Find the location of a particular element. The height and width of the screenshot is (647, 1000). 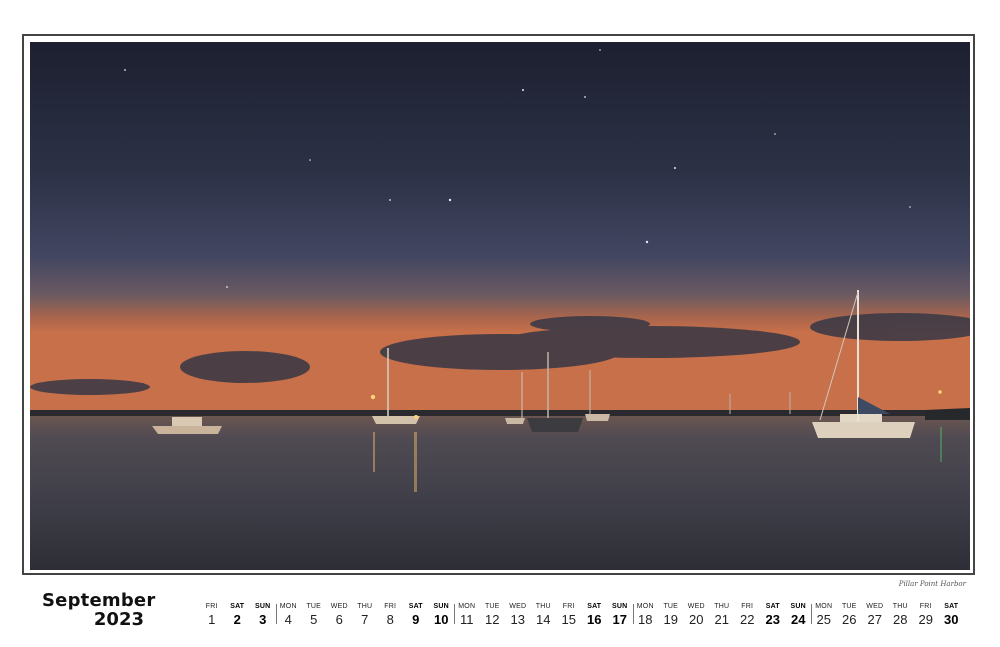

day-cell: WED 13 is located at coordinates (518, 615).